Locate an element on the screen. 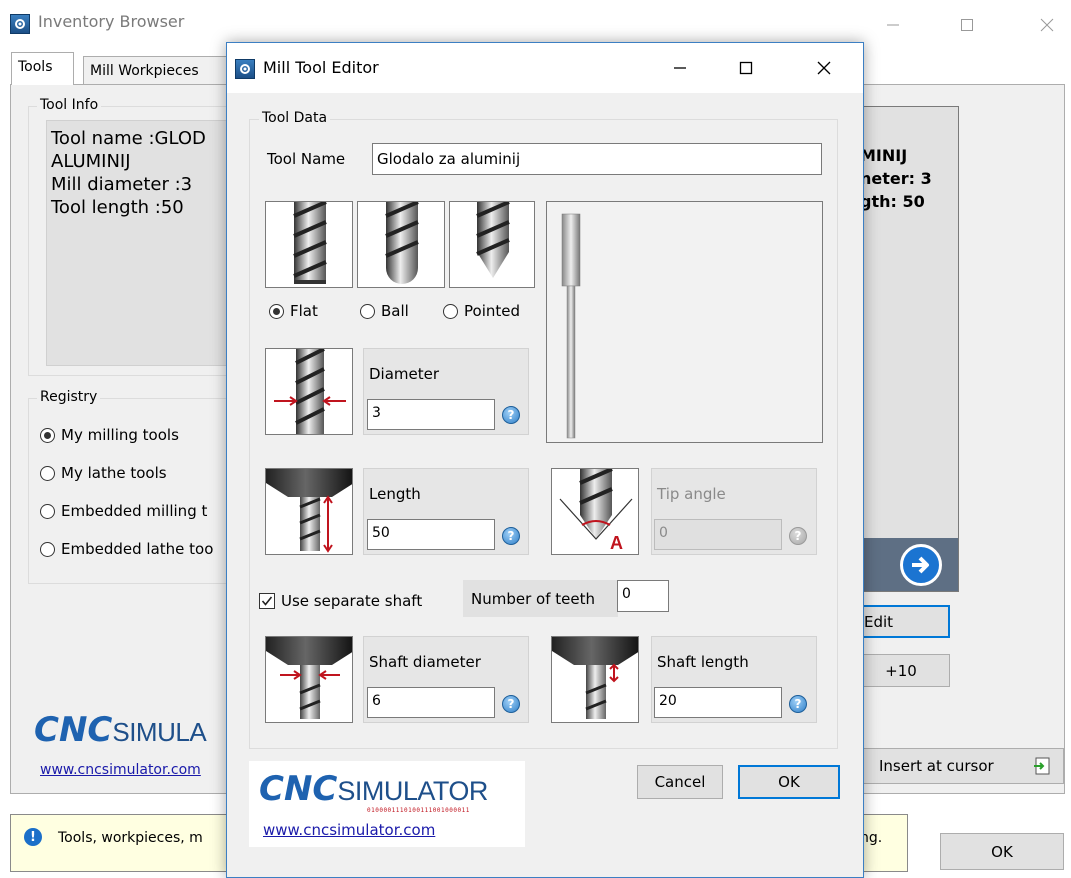 The height and width of the screenshot is (878, 1071). shaft-length-help-icon: ? is located at coordinates (798, 704).